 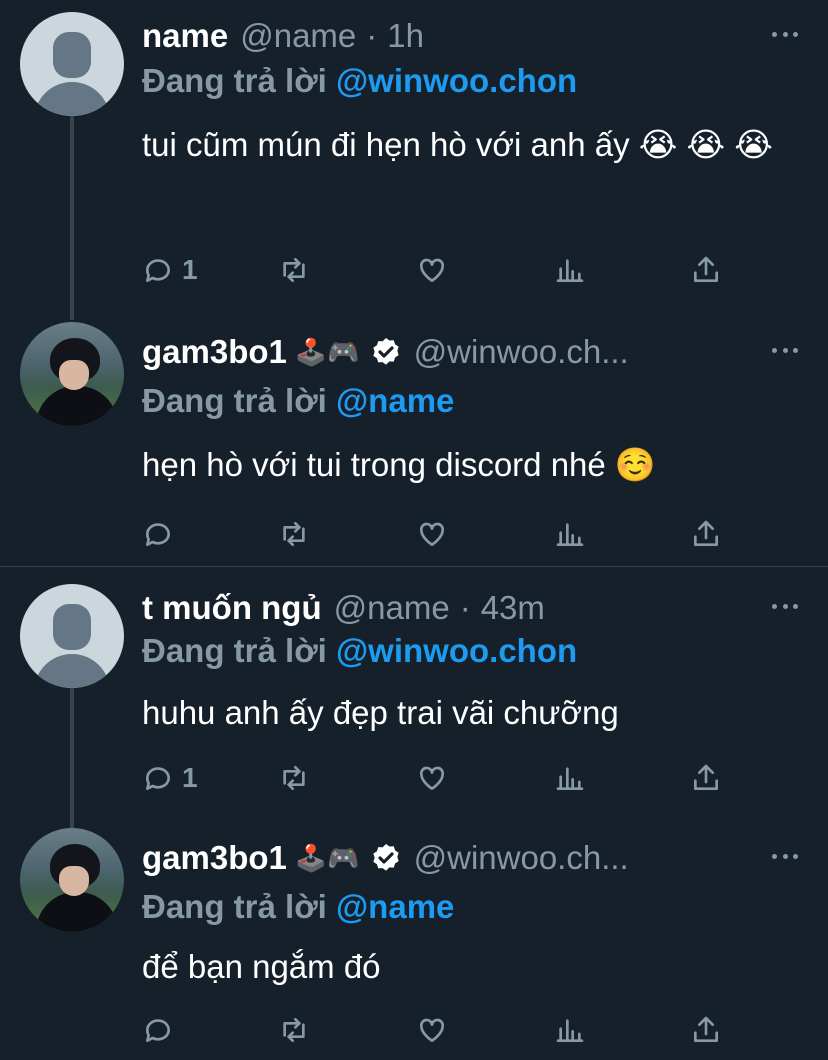 What do you see at coordinates (399, 464) in the screenshot?
I see `tweet-text: hẹn hò với tui trong discord nhé ☺️` at bounding box center [399, 464].